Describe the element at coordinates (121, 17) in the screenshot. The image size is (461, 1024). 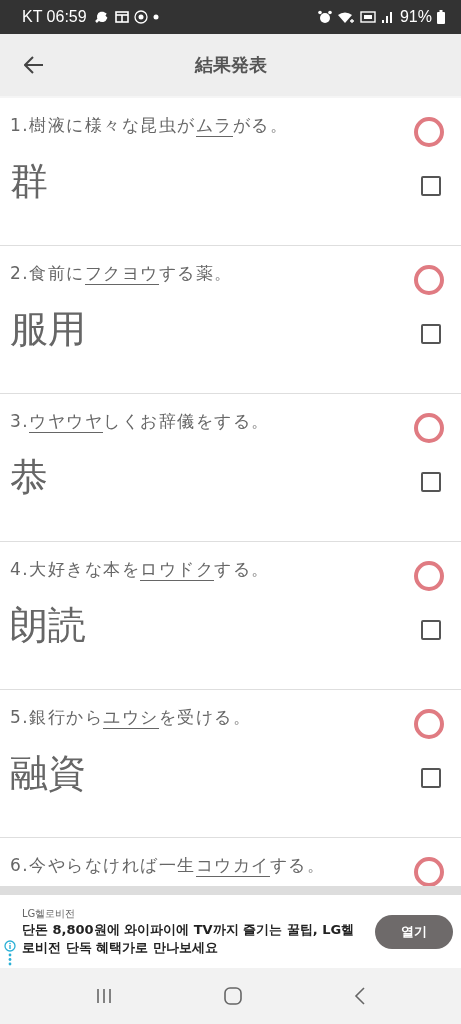
I see `calendar-icon` at that location.